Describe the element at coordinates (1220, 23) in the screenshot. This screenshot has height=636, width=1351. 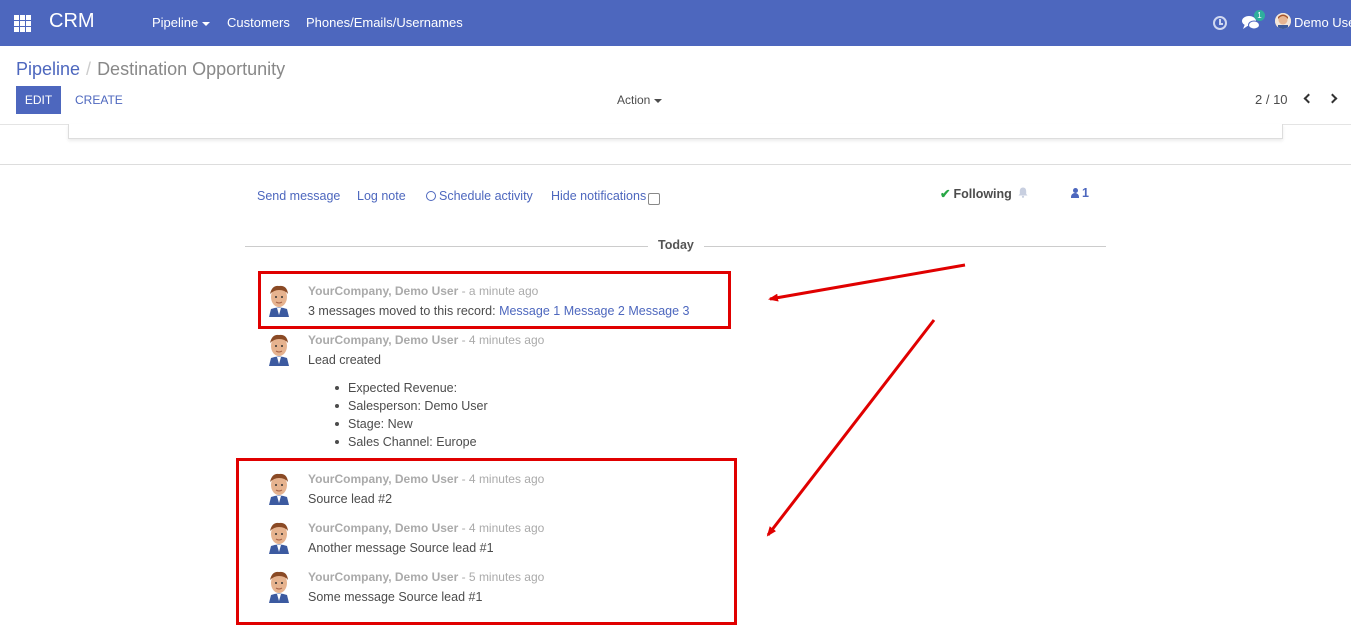
I see `activity-clock-icon` at that location.